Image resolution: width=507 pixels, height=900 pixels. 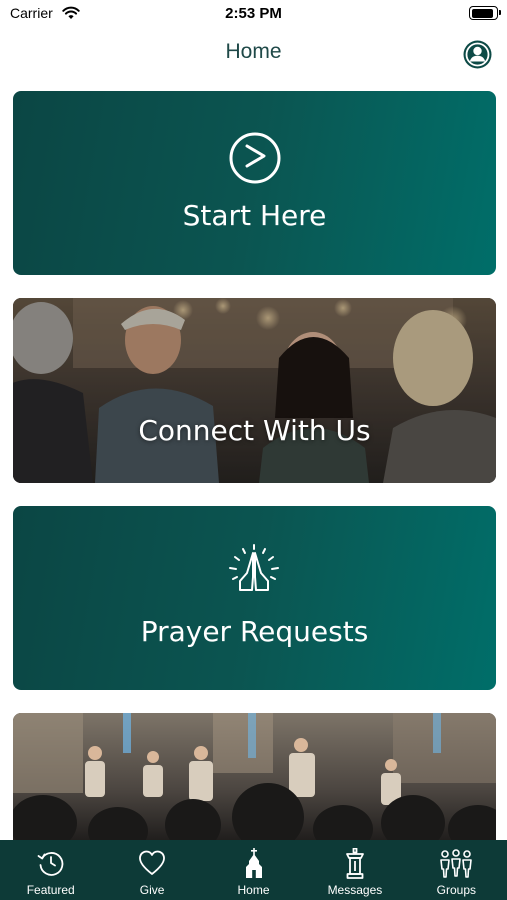 I want to click on status-bar: Carrier 2:53 PM, so click(x=253, y=15).